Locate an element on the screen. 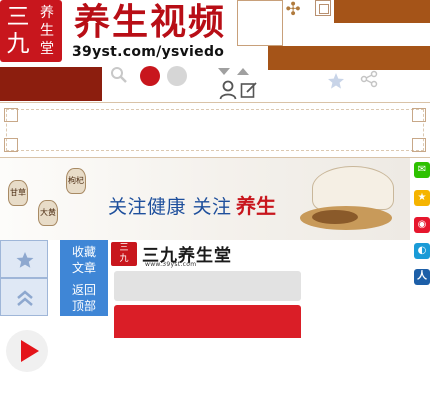  ornamental-banner is located at coordinates (215, 130).